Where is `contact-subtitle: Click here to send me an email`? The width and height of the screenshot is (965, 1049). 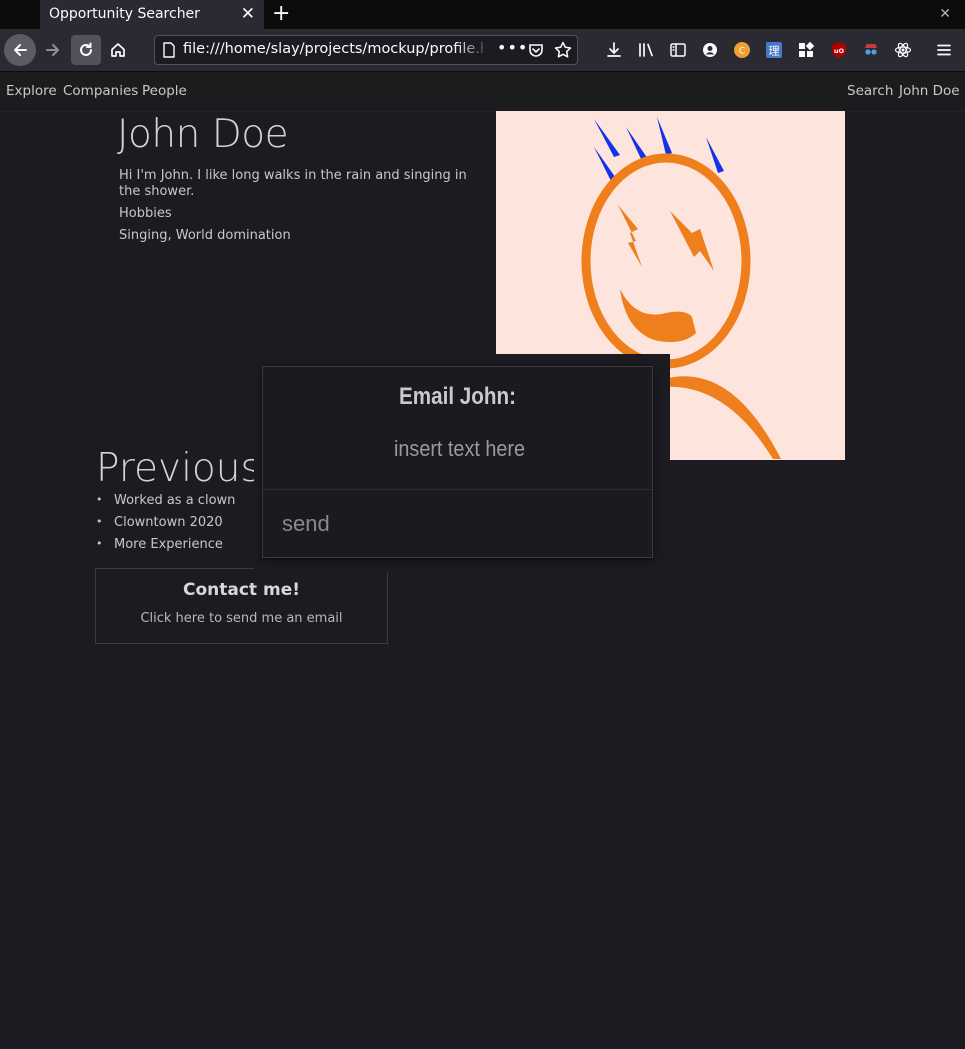
contact-subtitle: Click here to send me an email is located at coordinates (241, 618).